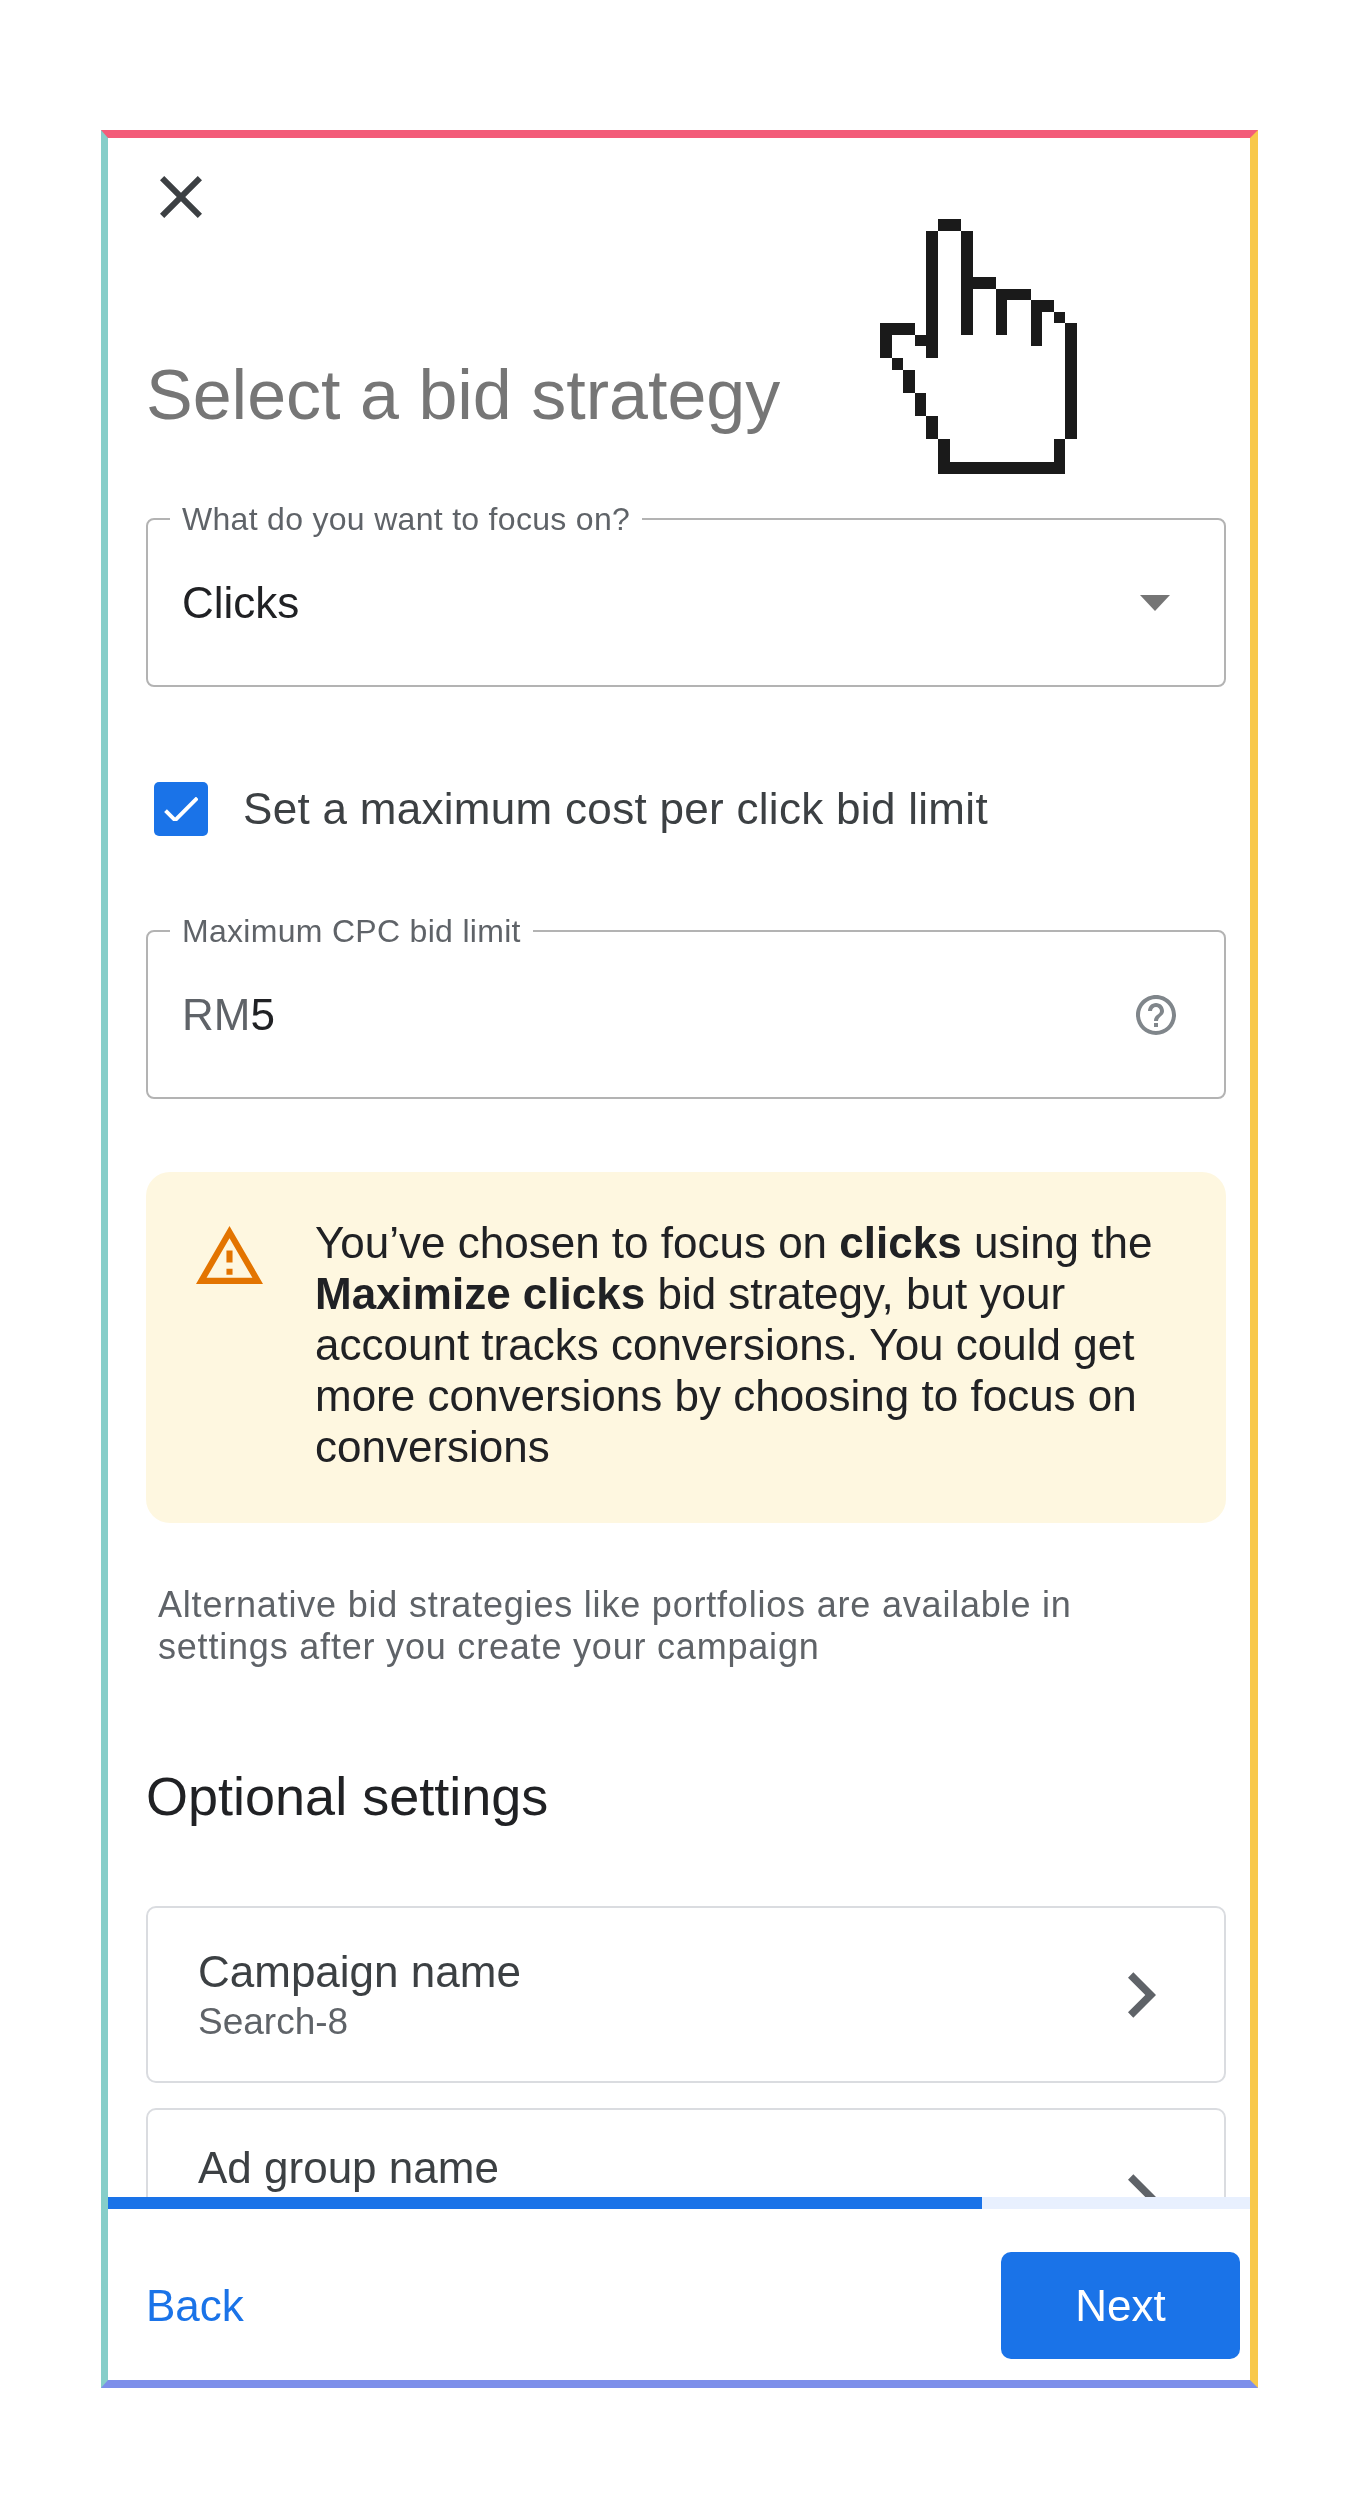  I want to click on checkbox, so click(181, 809).